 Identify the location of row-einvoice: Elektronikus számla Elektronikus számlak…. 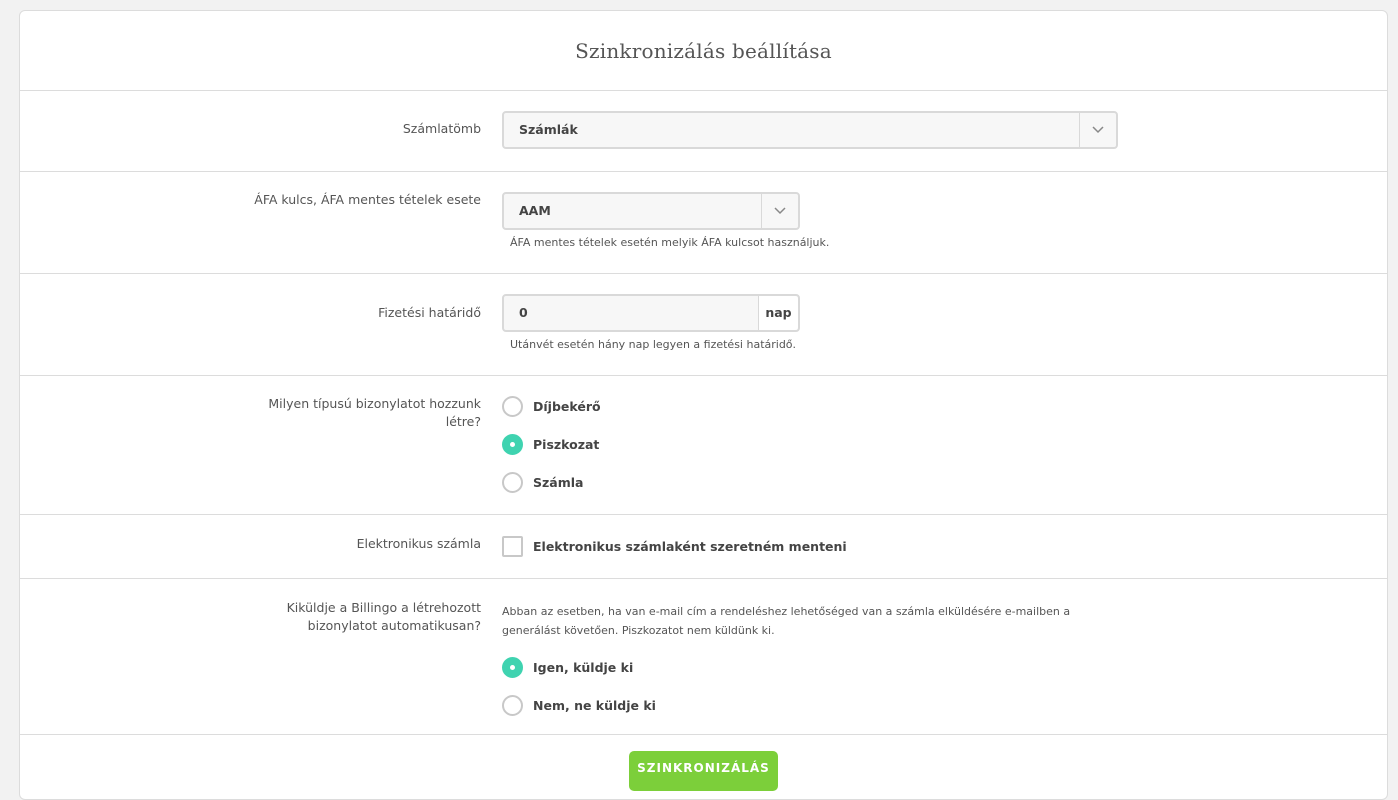
(703, 547).